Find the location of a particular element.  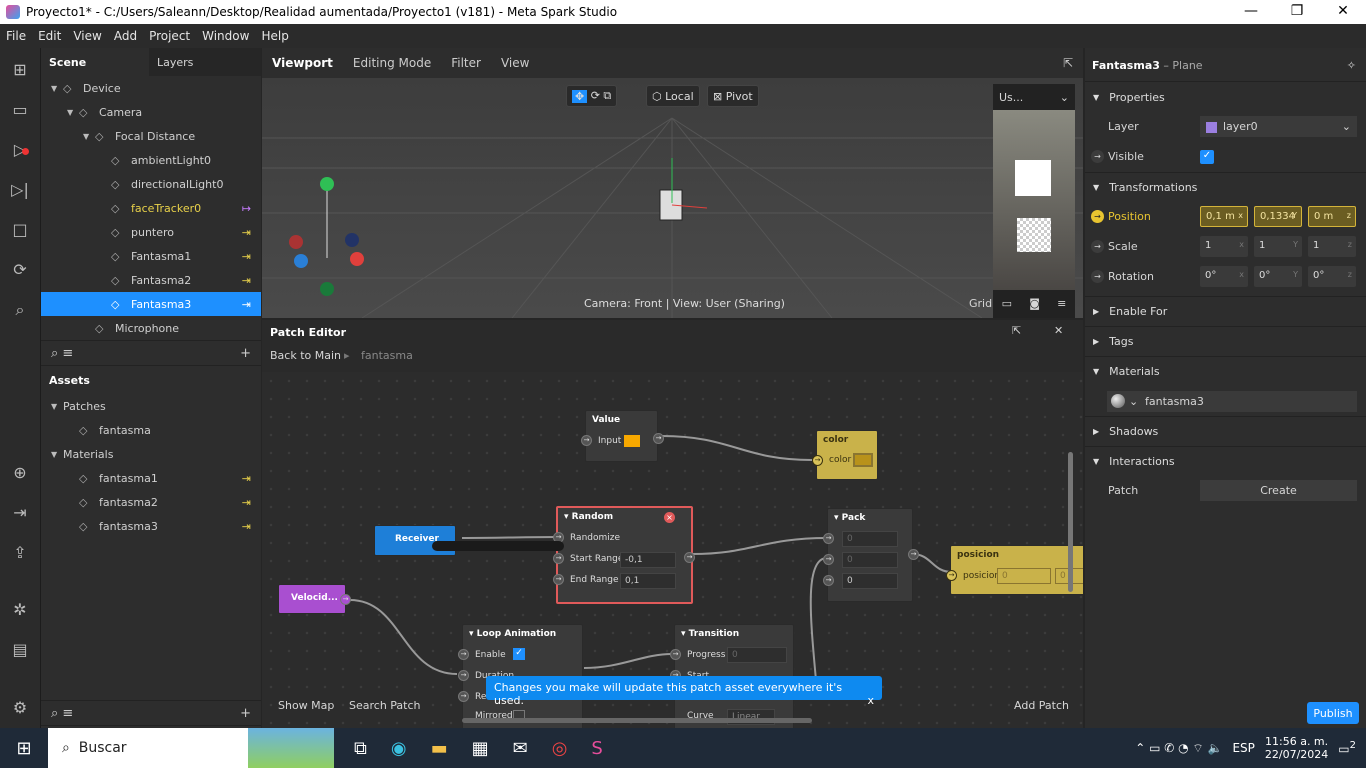

vertical-scrollbar is located at coordinates (1070, 522).